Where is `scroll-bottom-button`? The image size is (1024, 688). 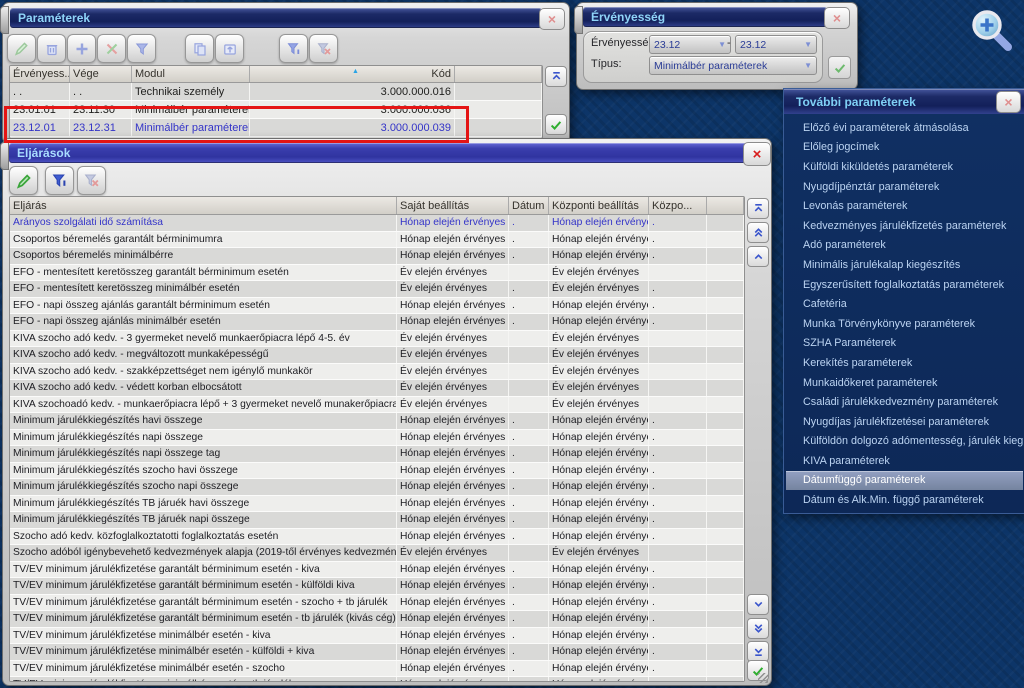 scroll-bottom-button is located at coordinates (758, 651).